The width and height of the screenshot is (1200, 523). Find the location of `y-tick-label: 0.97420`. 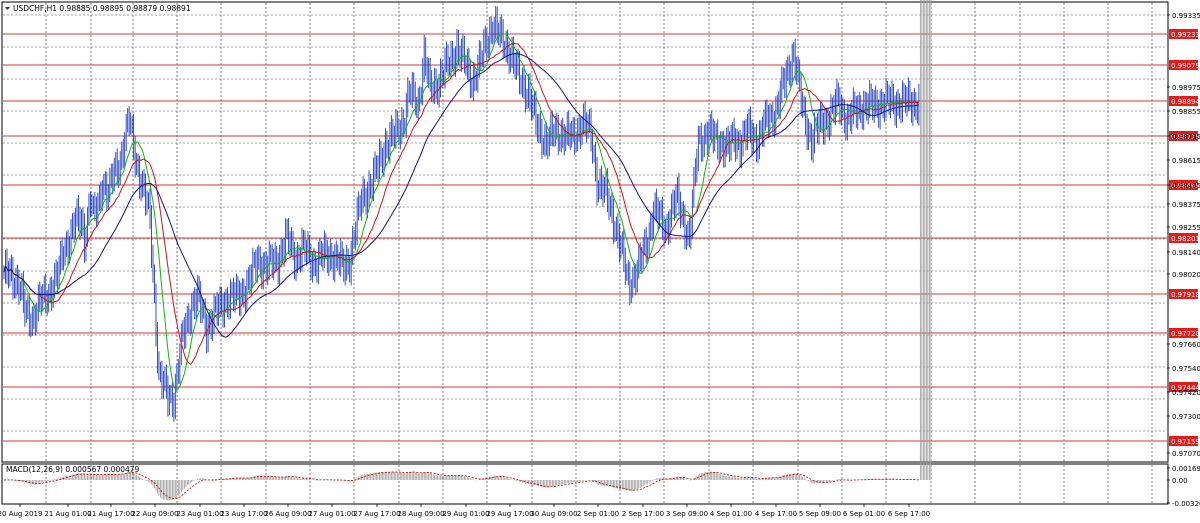

y-tick-label: 0.97420 is located at coordinates (1186, 393).